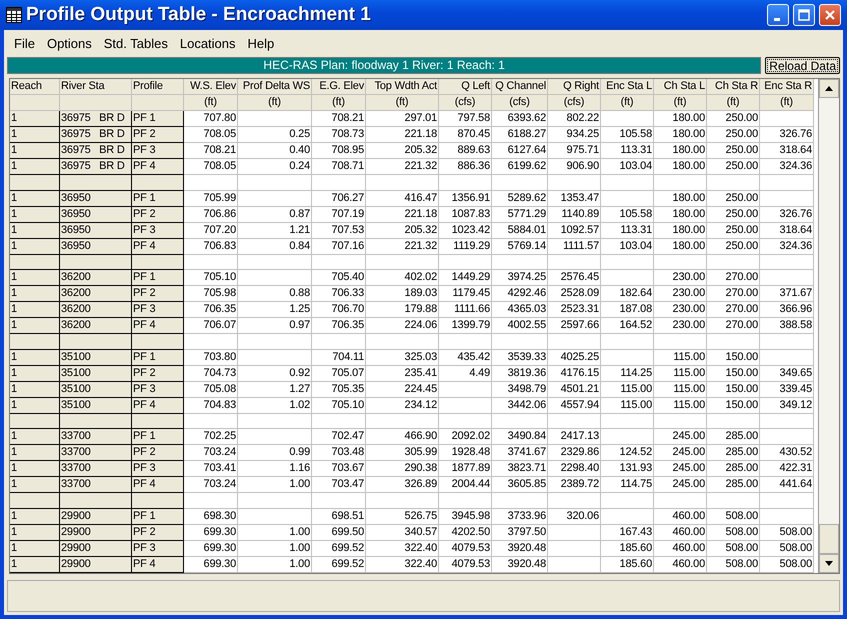 The width and height of the screenshot is (847, 619). I want to click on menu-item: Std. Tables, so click(136, 43).